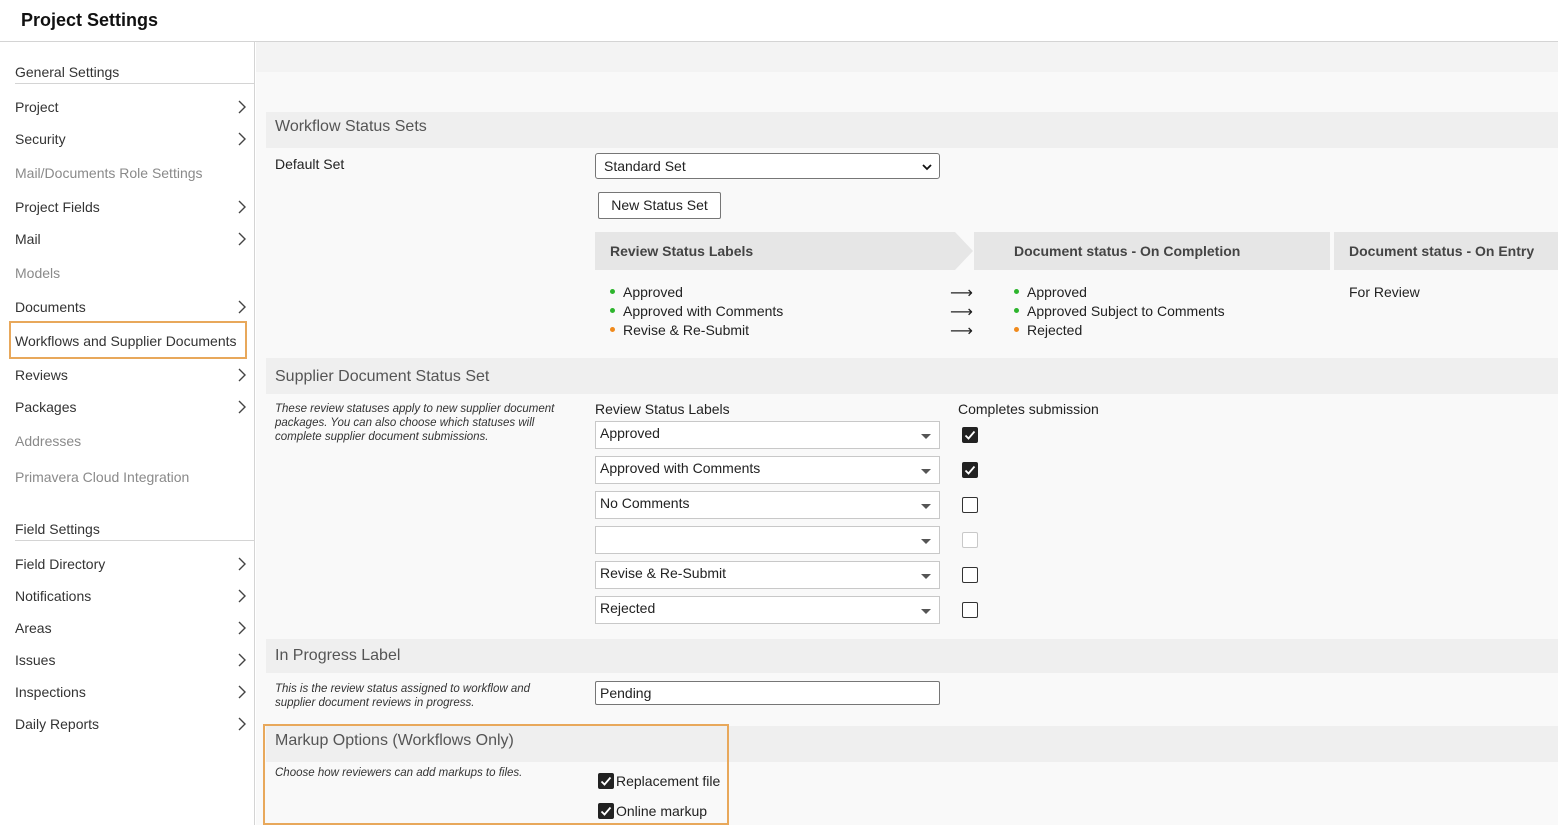  I want to click on on-entry-status: For Review, so click(1384, 292).